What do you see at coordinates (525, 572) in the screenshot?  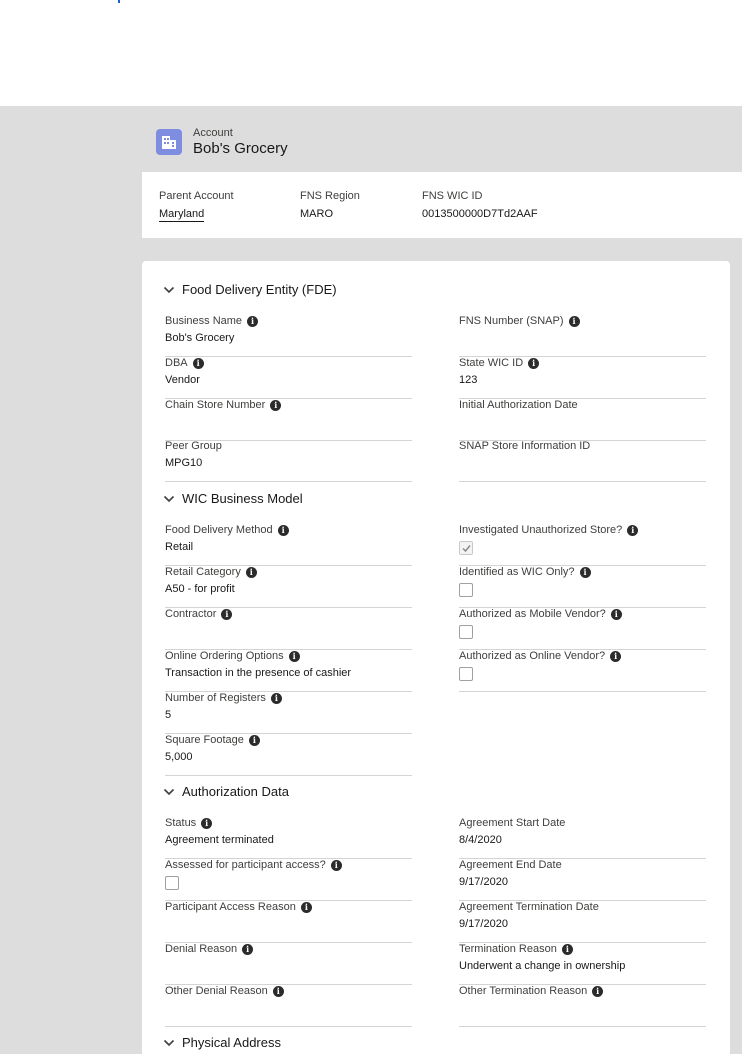 I see `wic-only-label: Identified as WIC Only? i` at bounding box center [525, 572].